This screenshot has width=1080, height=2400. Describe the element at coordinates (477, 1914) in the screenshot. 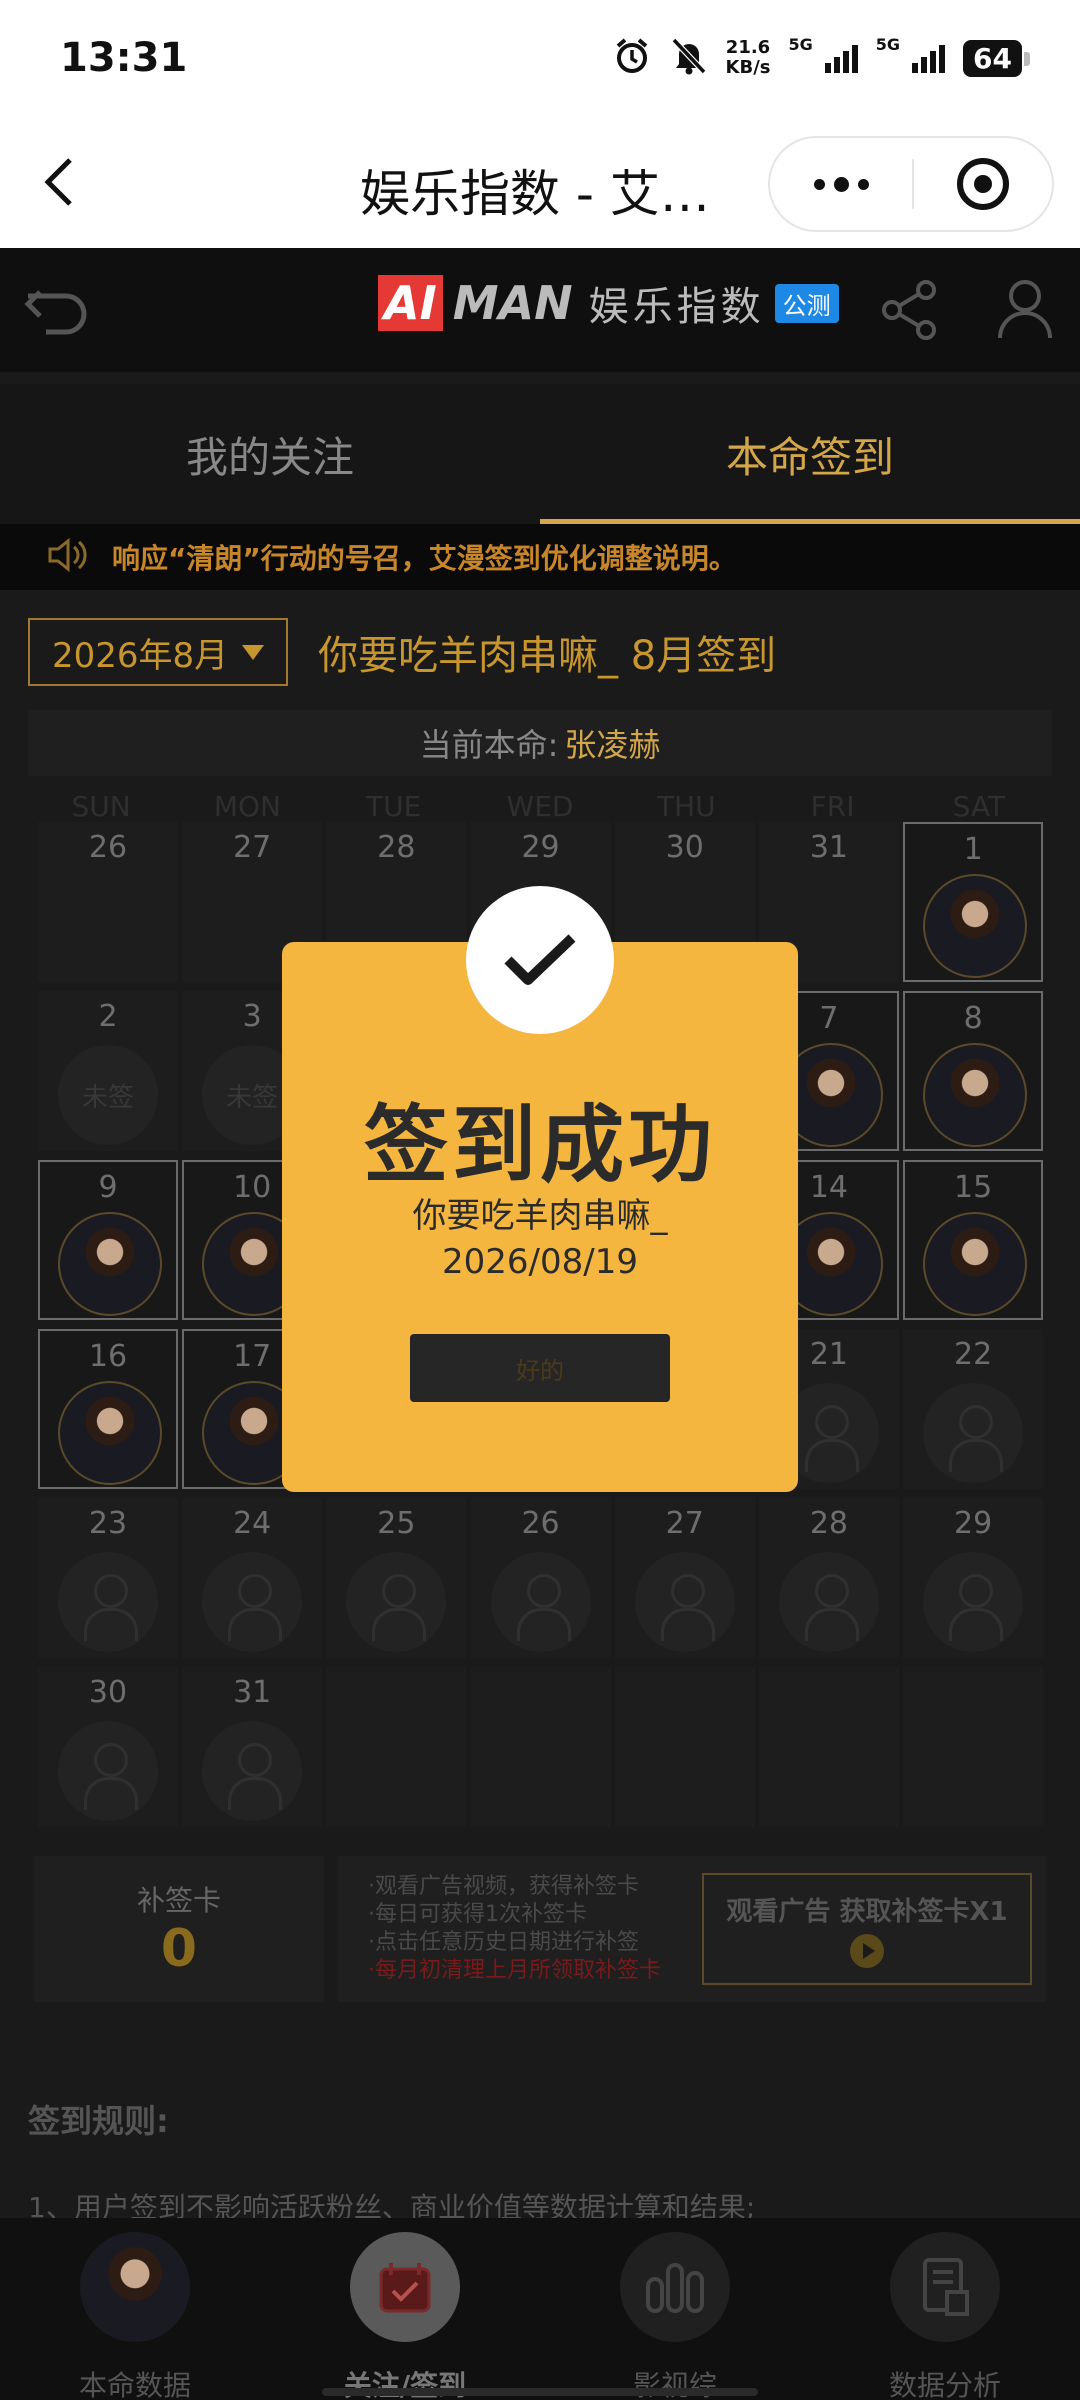

I see `makeup-tip: ·每日可获得1次补签卡` at that location.